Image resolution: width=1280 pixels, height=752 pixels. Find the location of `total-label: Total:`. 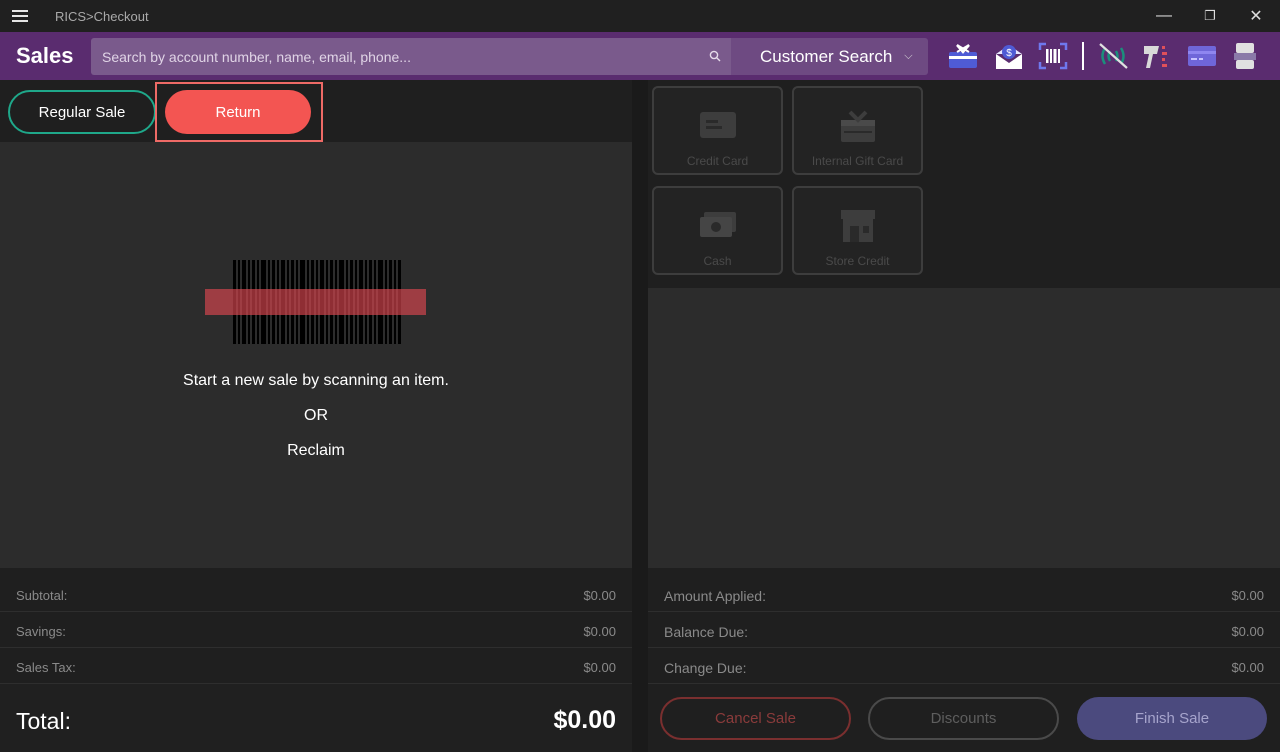

total-label: Total: is located at coordinates (43, 721).